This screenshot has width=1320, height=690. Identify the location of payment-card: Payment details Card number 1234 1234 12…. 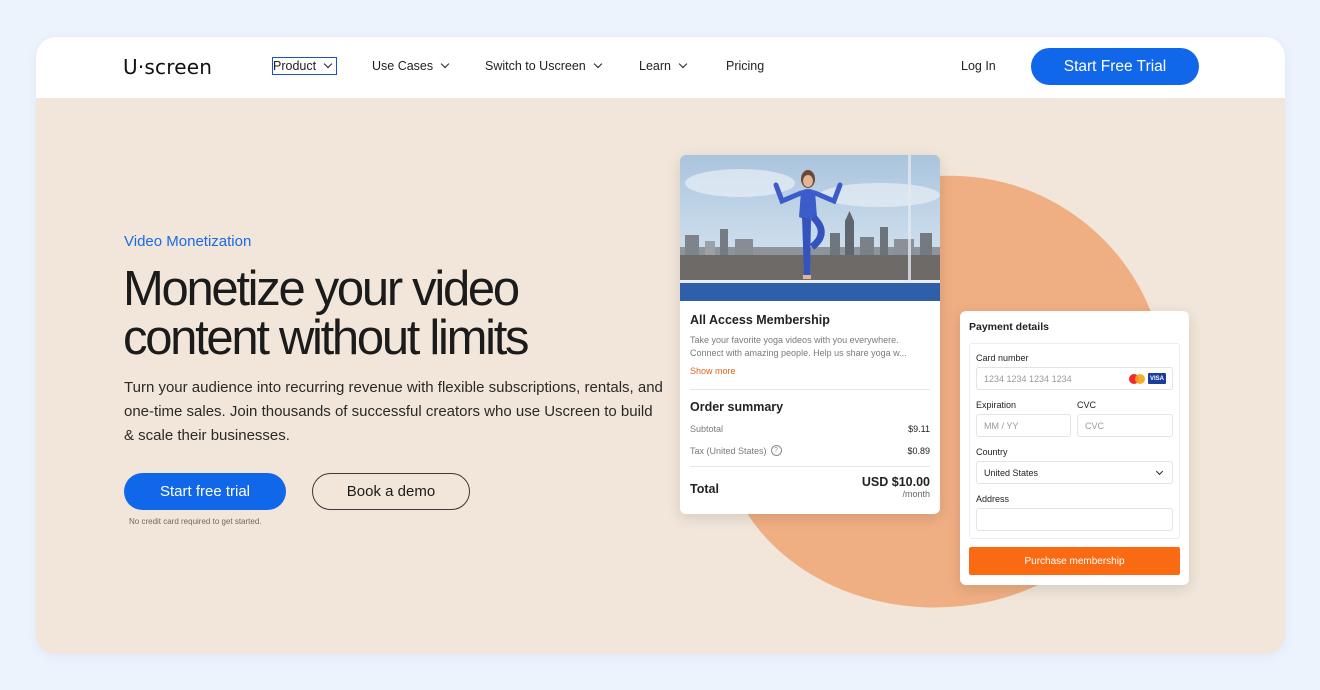
(1074, 448).